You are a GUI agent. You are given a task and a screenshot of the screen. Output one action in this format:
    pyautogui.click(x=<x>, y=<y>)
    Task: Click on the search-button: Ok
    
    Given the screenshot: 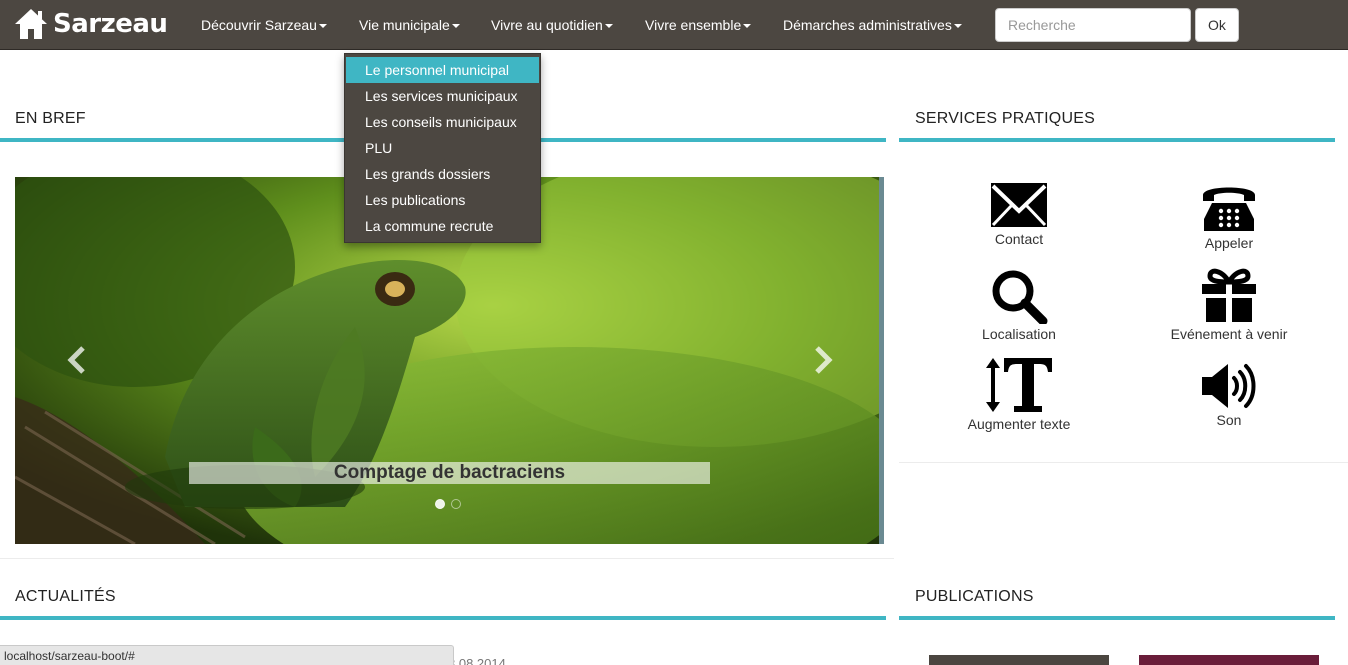 What is the action you would take?
    pyautogui.click(x=1217, y=25)
    